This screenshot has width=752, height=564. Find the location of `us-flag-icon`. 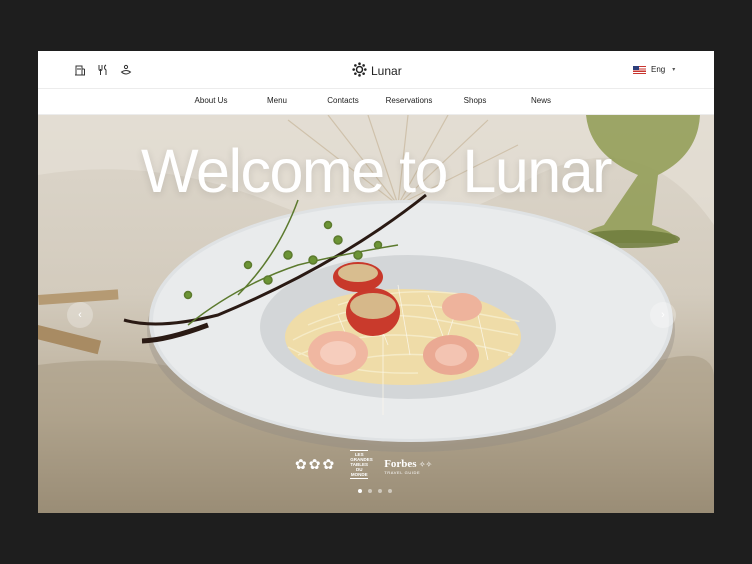

us-flag-icon is located at coordinates (639, 69).